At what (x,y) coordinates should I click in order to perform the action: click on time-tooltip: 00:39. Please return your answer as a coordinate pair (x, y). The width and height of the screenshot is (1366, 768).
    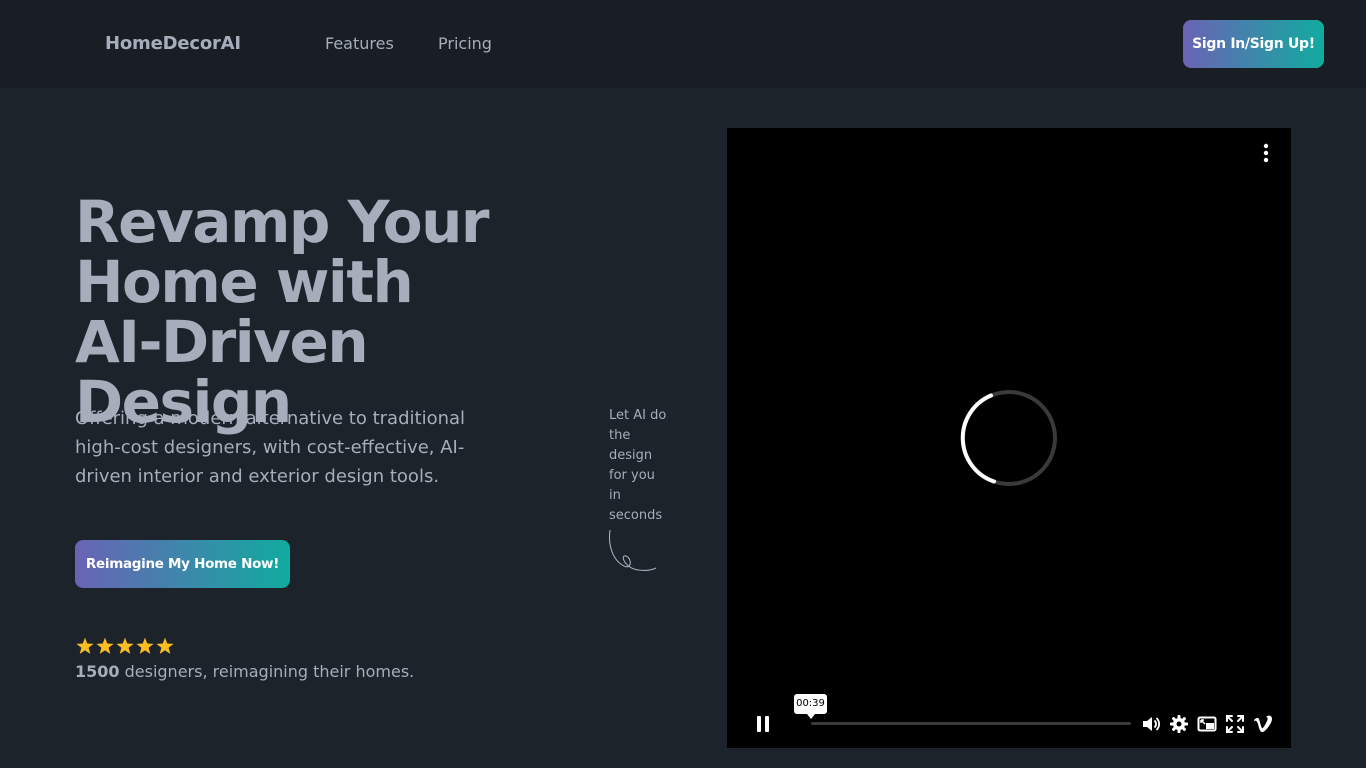
    Looking at the image, I should click on (810, 706).